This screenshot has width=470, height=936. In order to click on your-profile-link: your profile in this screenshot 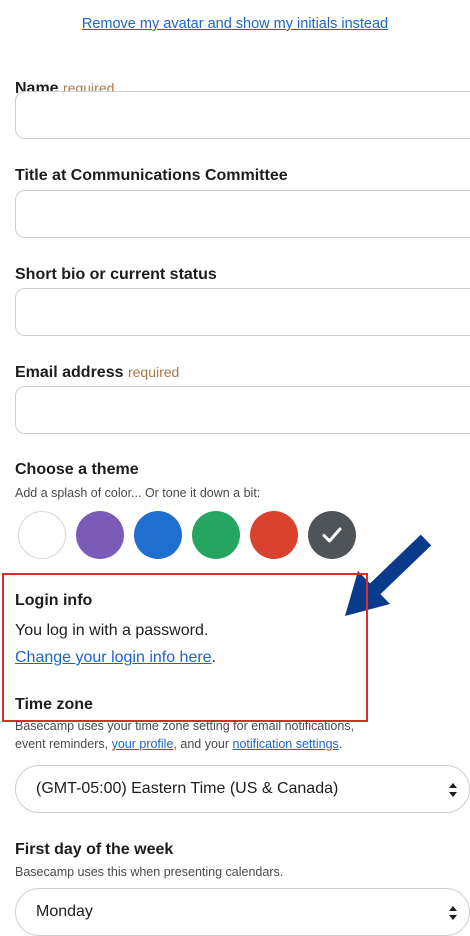, I will do `click(143, 744)`.